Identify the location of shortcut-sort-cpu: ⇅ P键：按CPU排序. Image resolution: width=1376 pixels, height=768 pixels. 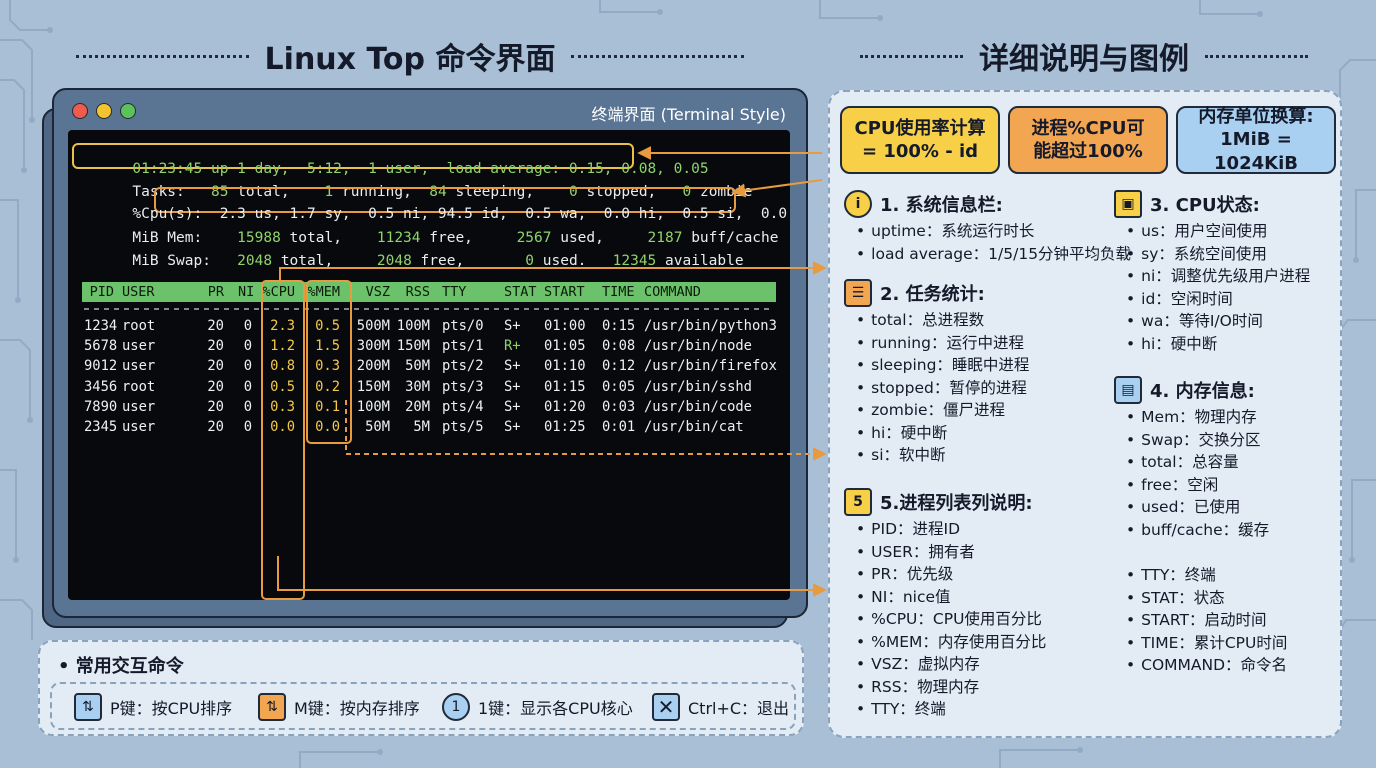
(153, 707).